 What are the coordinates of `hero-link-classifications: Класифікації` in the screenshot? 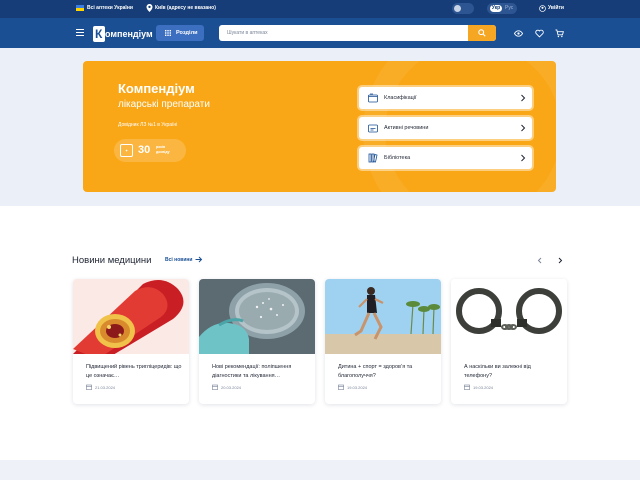 It's located at (445, 98).